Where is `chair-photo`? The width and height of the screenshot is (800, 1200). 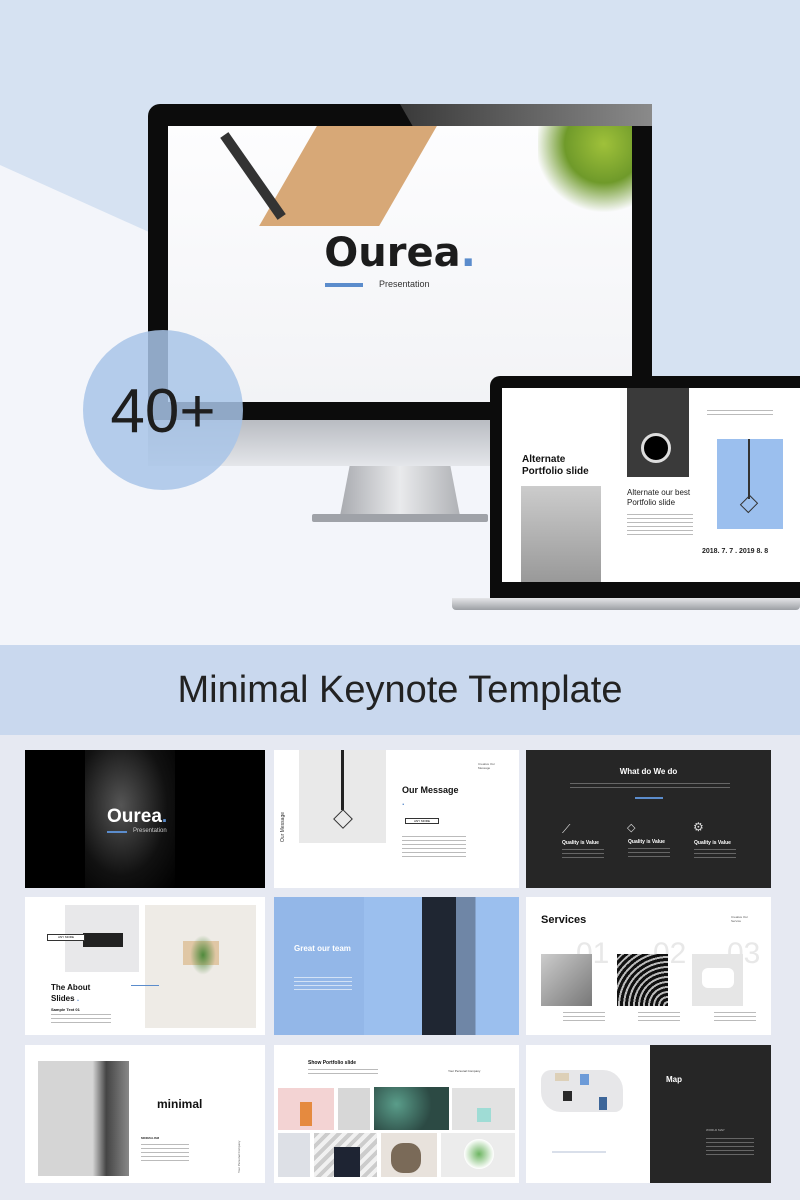 chair-photo is located at coordinates (717, 980).